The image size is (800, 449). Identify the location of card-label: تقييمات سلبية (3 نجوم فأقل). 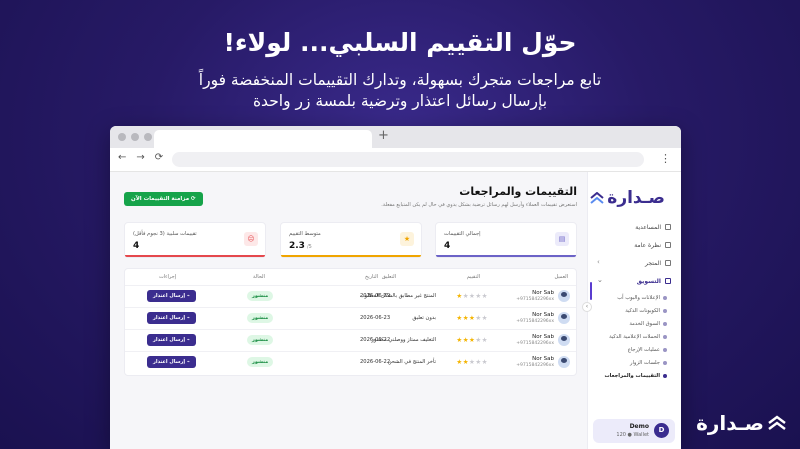
(165, 234).